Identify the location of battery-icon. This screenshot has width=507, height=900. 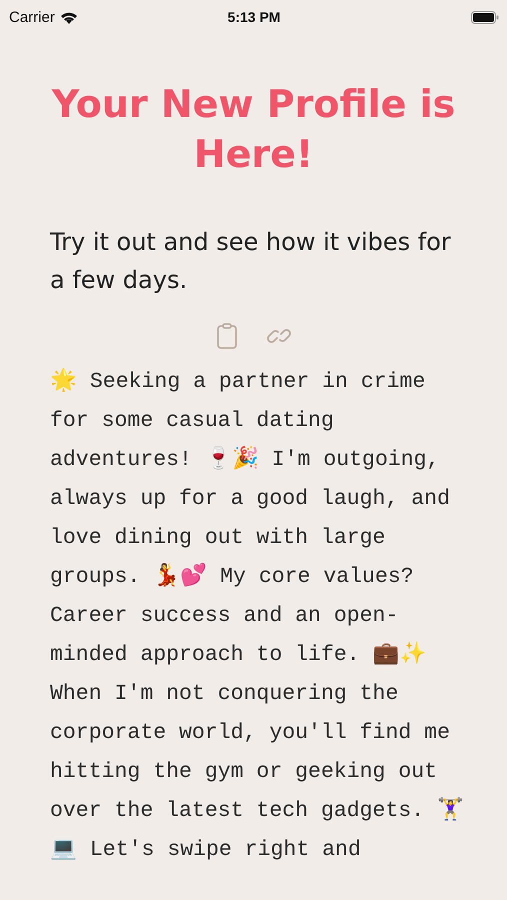
(484, 17).